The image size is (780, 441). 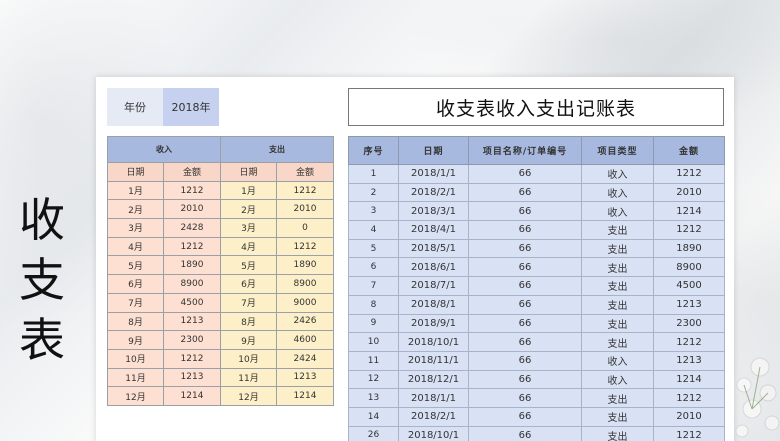 I want to click on table-cell: 2, so click(x=373, y=192).